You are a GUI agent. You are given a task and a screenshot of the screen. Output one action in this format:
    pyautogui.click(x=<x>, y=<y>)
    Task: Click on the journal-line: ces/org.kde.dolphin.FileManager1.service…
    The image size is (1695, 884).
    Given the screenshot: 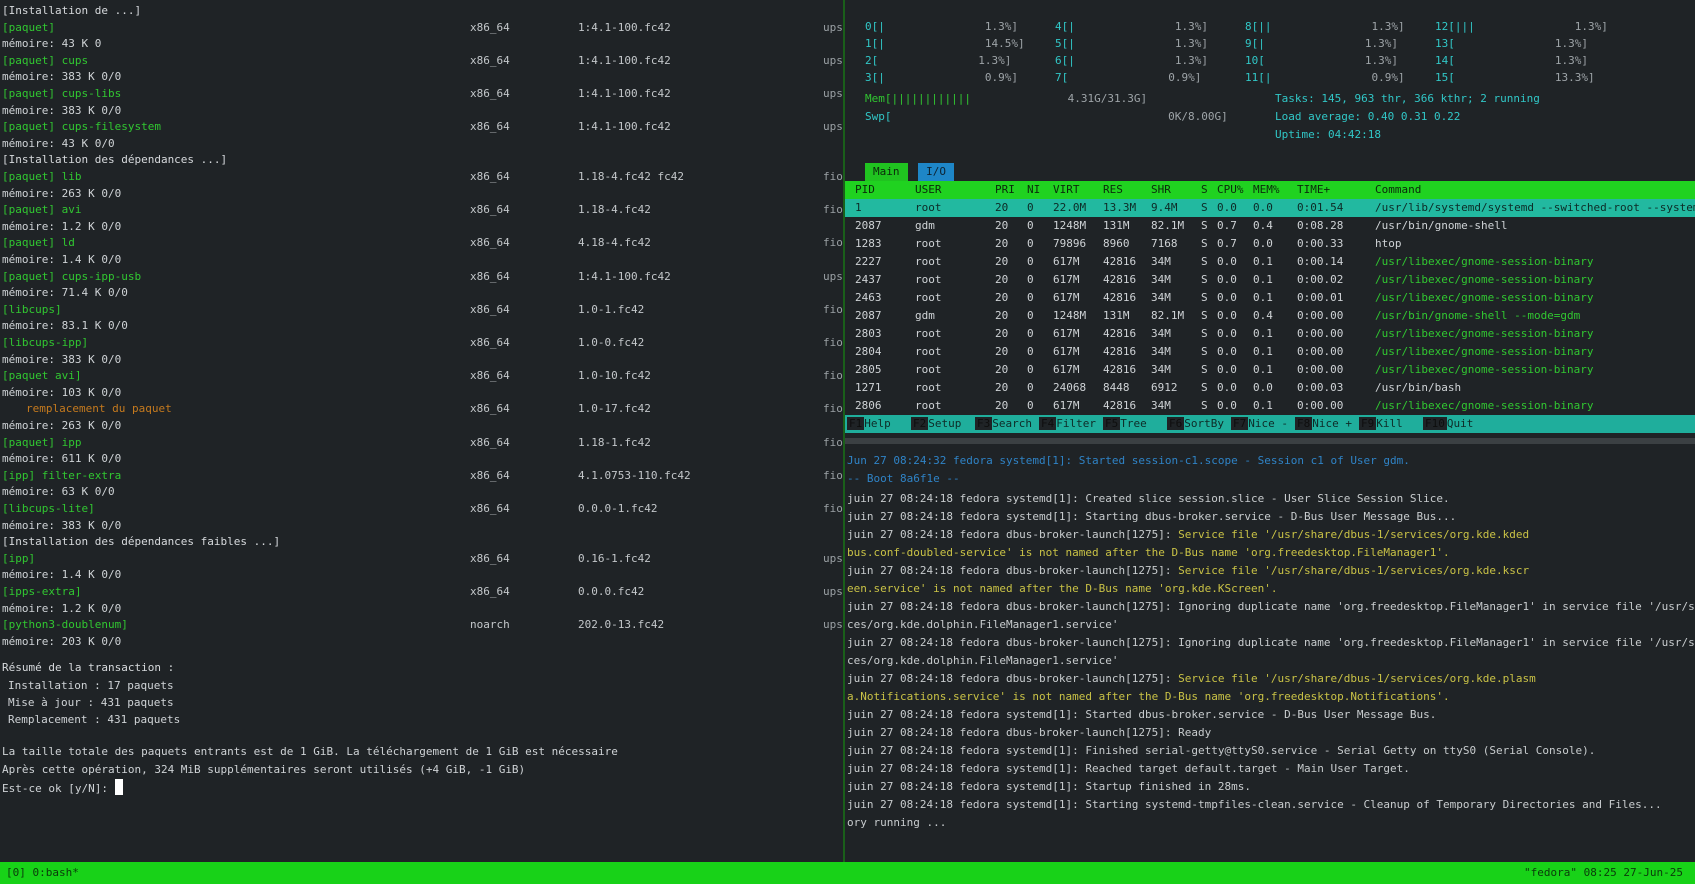 What is the action you would take?
    pyautogui.click(x=983, y=661)
    